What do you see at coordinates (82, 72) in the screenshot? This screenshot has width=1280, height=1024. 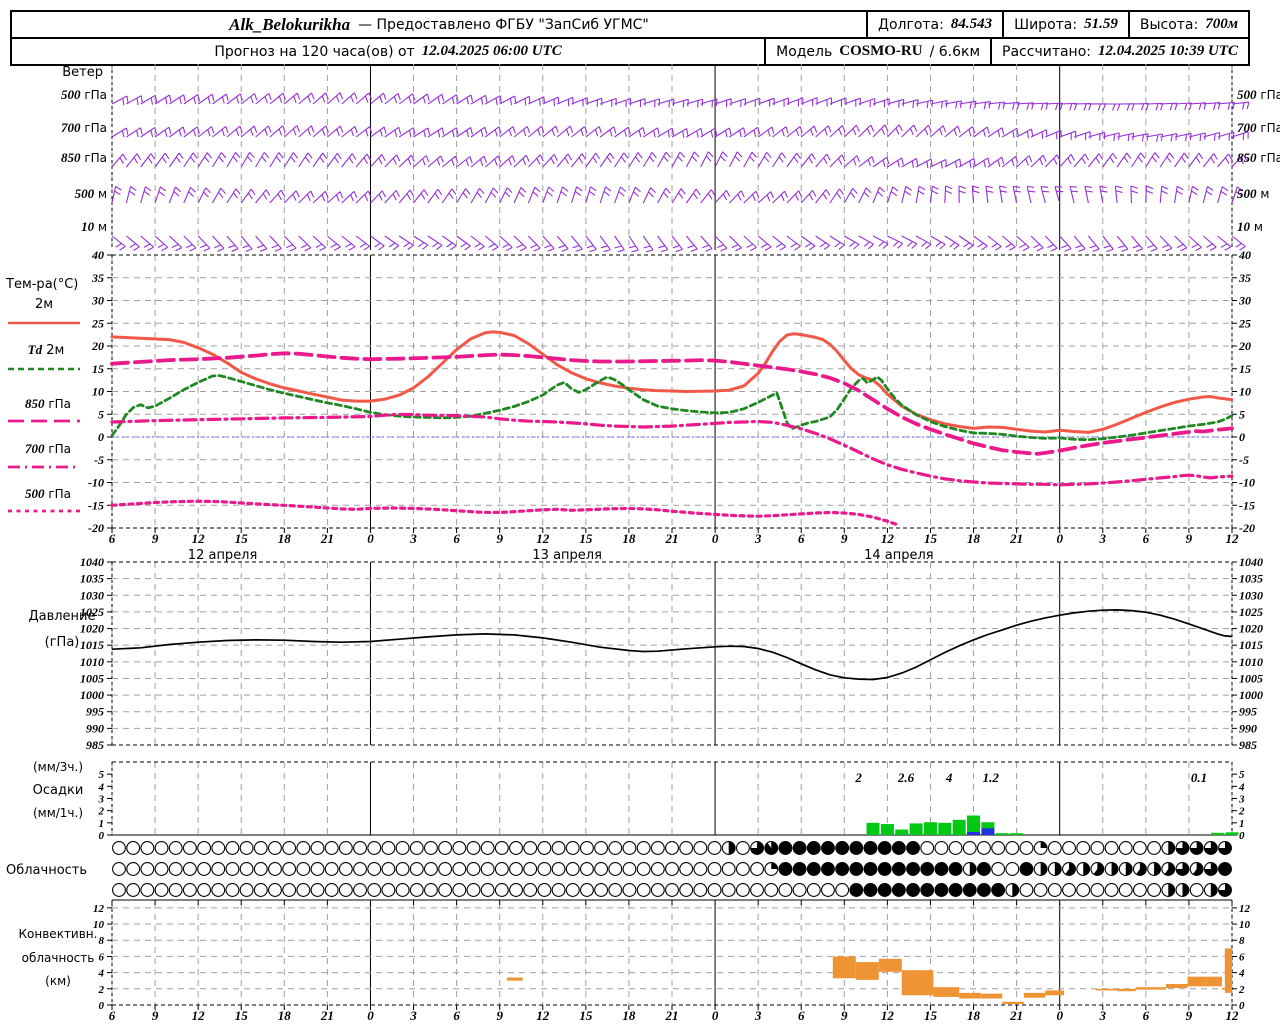 I see `svg-text: Ветер` at bounding box center [82, 72].